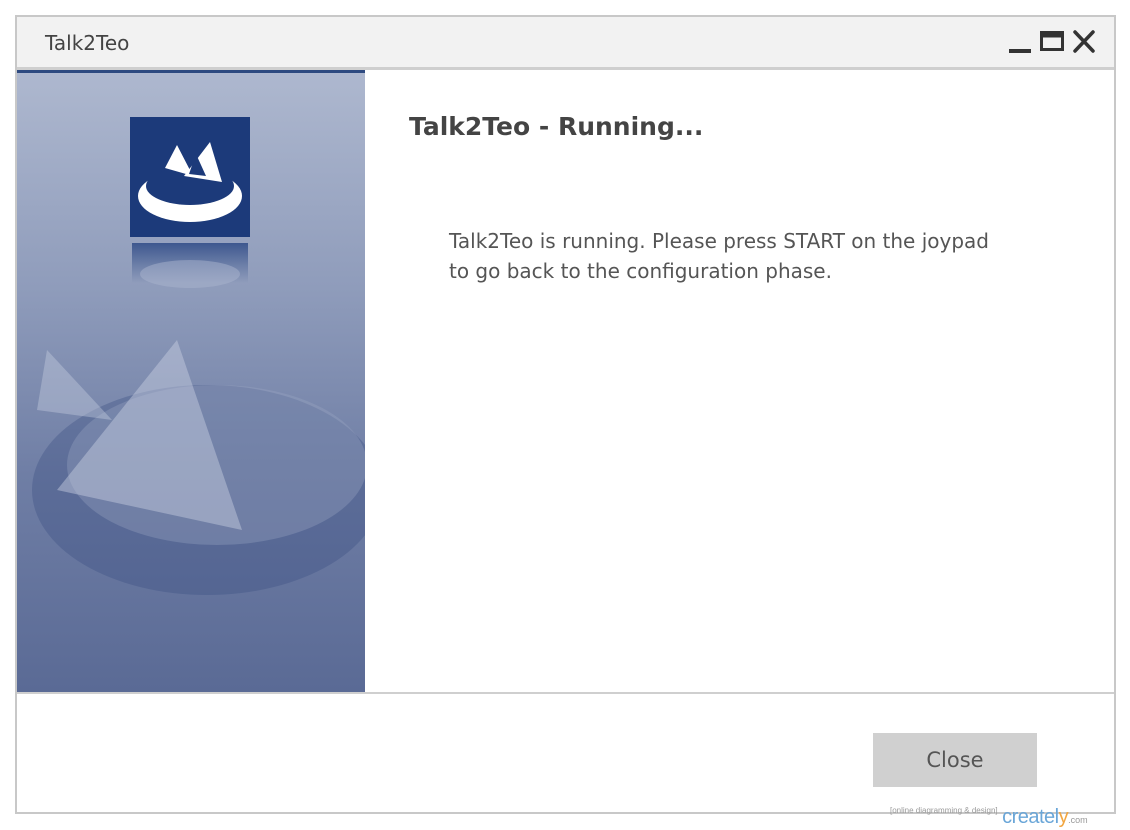  What do you see at coordinates (944, 810) in the screenshot?
I see `watermark-tagline: [online diagramming & design]` at bounding box center [944, 810].